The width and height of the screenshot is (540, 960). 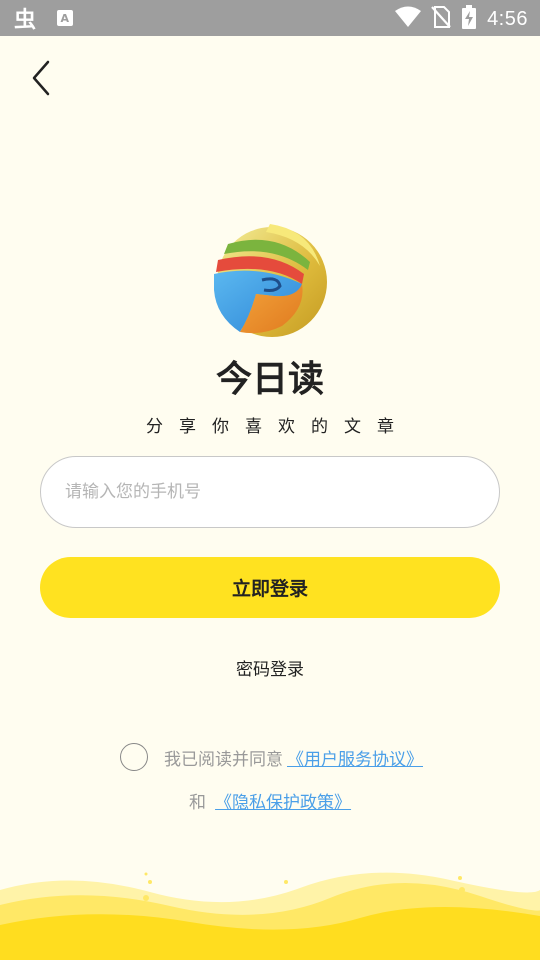 I want to click on status-bar: 虫 A 4:56, so click(x=270, y=18).